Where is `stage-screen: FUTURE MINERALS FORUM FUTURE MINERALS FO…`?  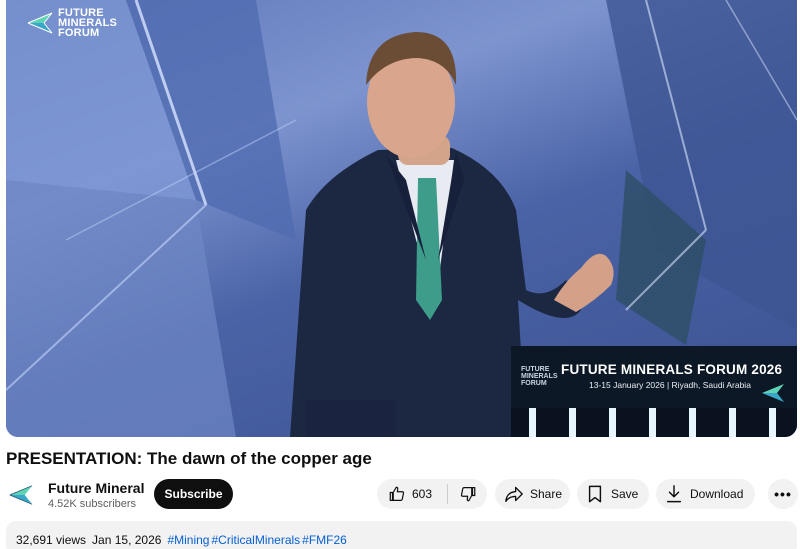 stage-screen: FUTURE MINERALS FORUM FUTURE MINERALS FO… is located at coordinates (654, 377).